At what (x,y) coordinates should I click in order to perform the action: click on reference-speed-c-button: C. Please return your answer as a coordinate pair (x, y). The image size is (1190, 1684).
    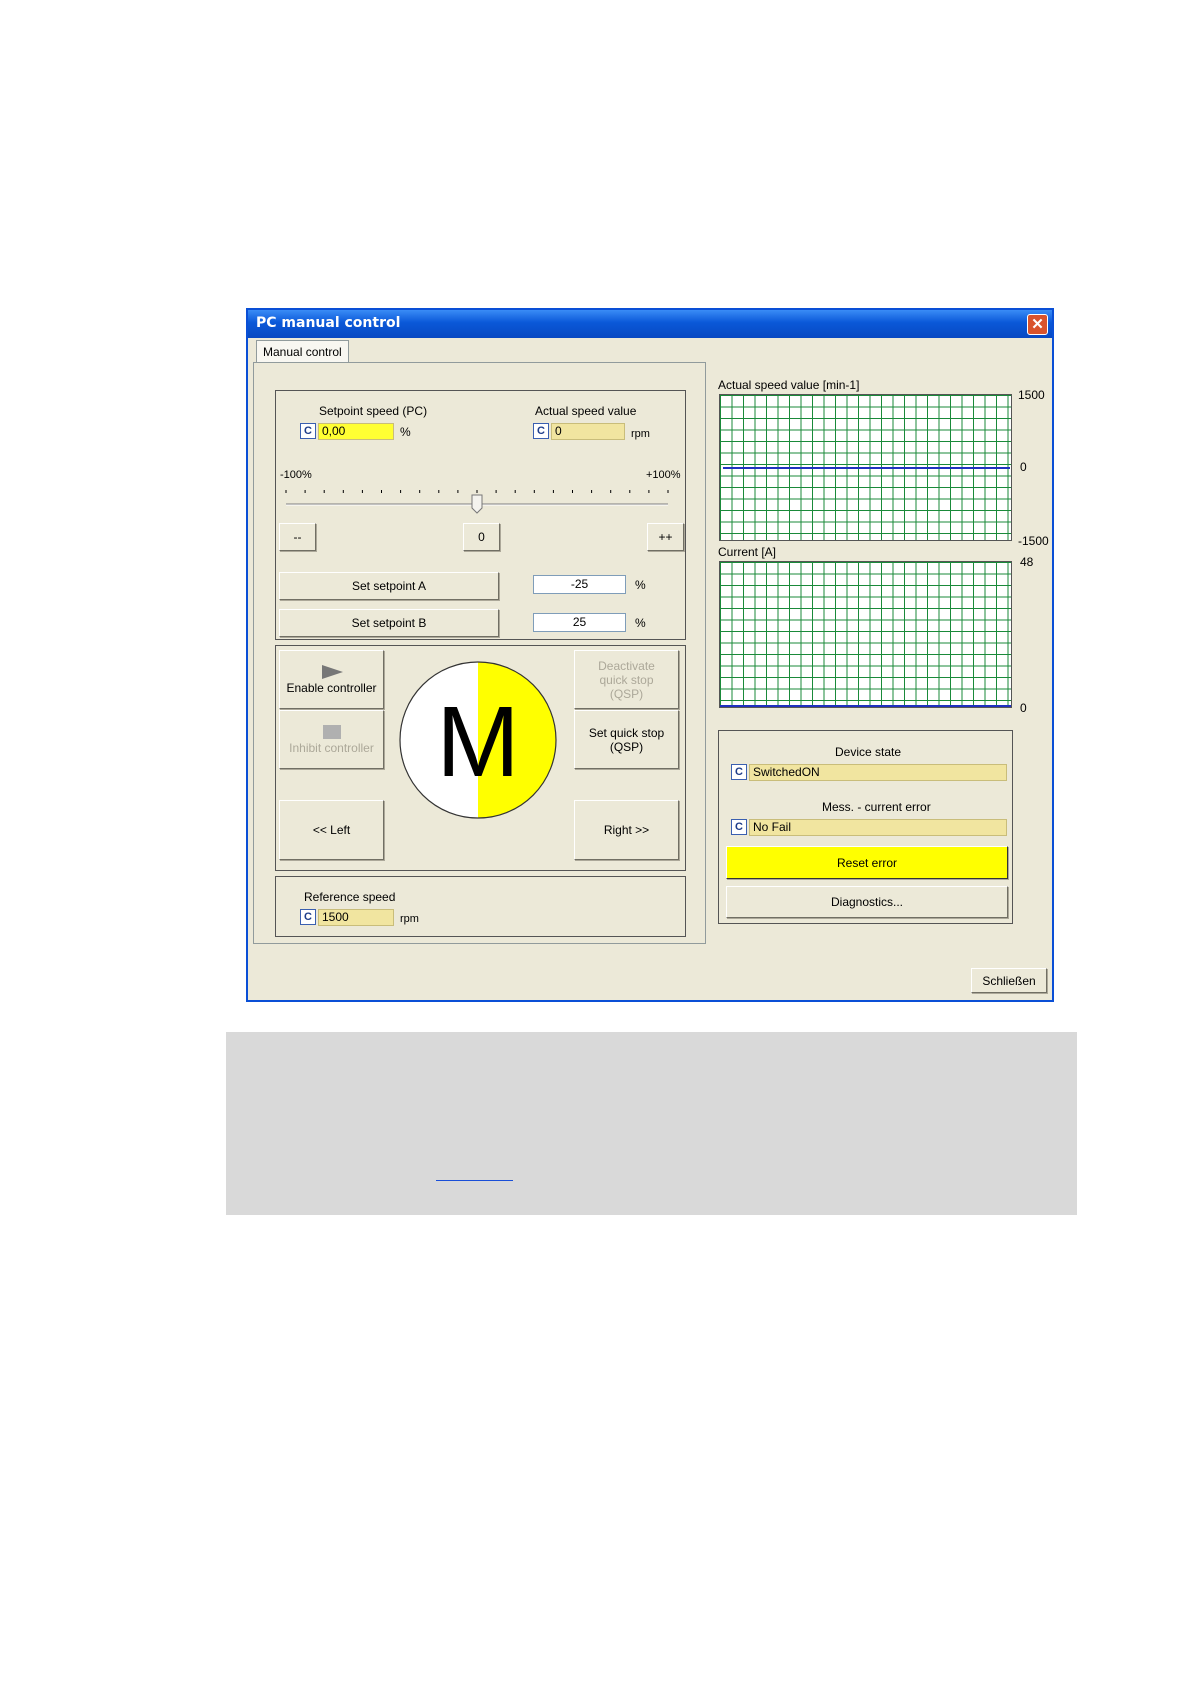
    Looking at the image, I should click on (308, 917).